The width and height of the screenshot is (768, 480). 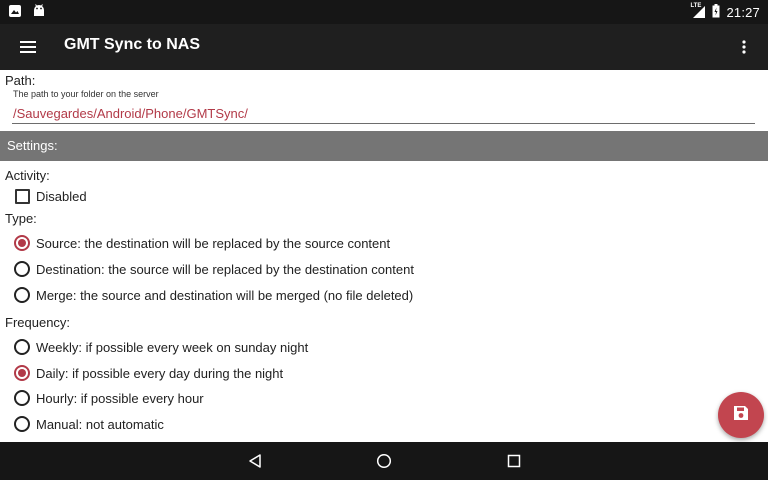 What do you see at coordinates (20, 80) in the screenshot?
I see `path-label: Path:` at bounding box center [20, 80].